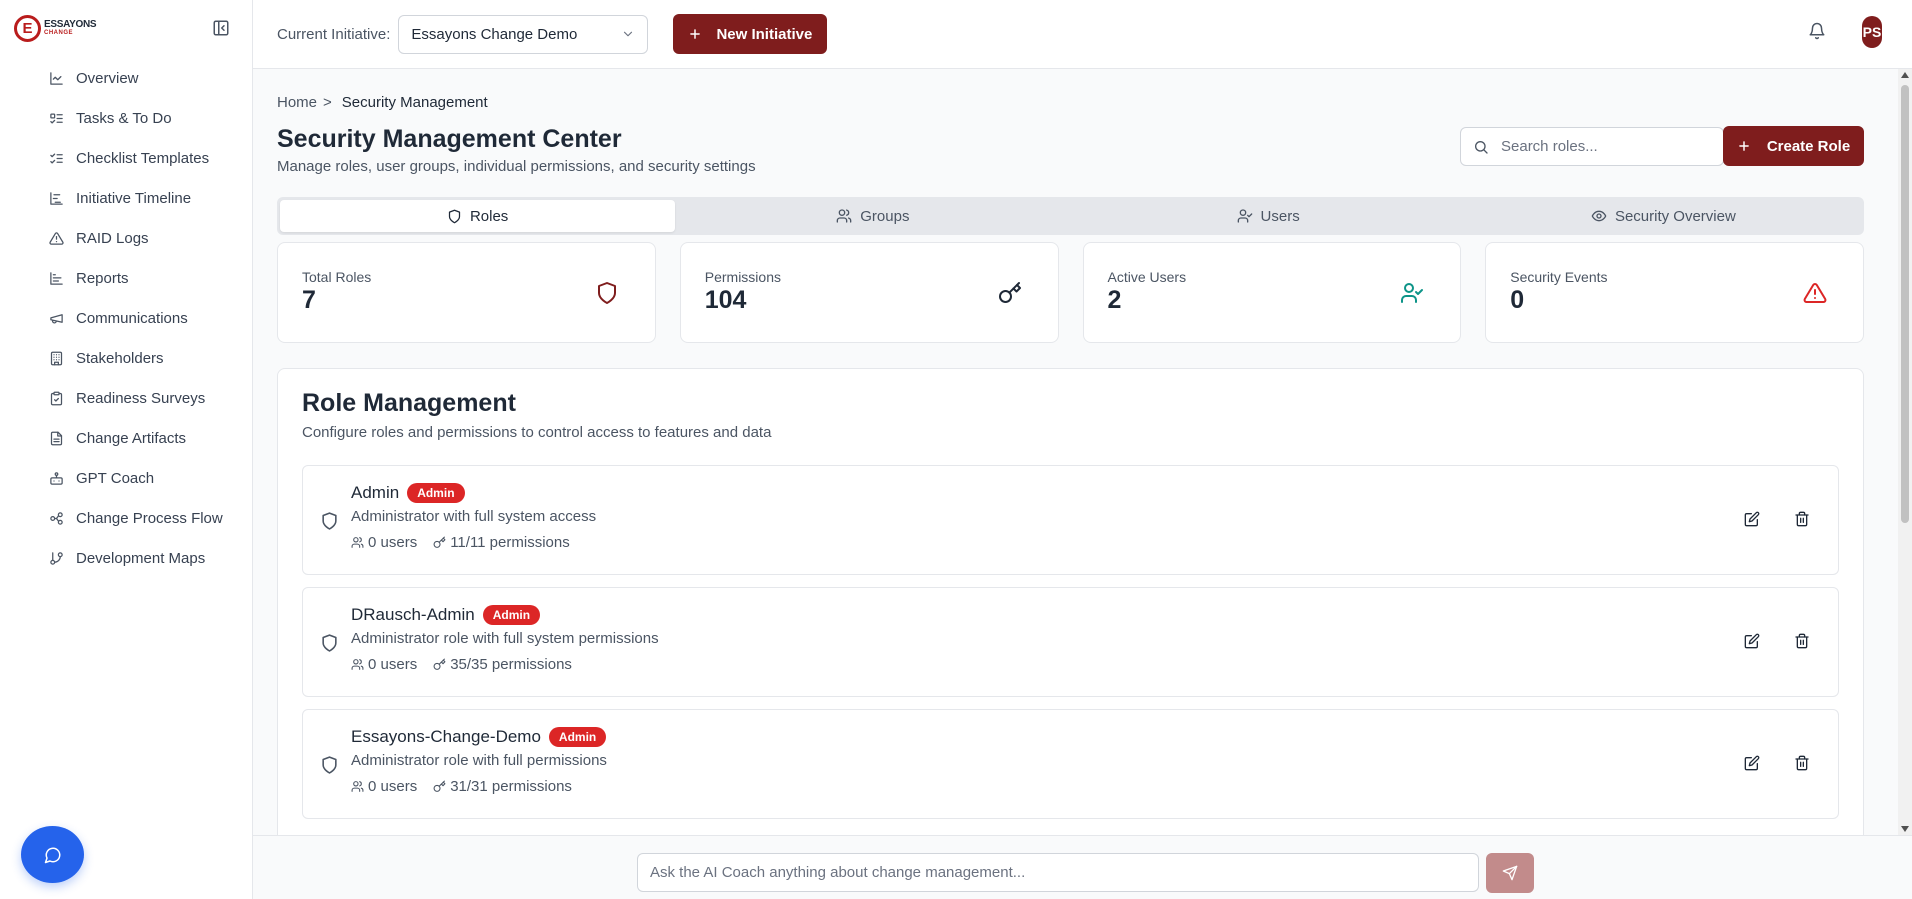  What do you see at coordinates (409, 403) in the screenshot?
I see `panel-title: Role Management` at bounding box center [409, 403].